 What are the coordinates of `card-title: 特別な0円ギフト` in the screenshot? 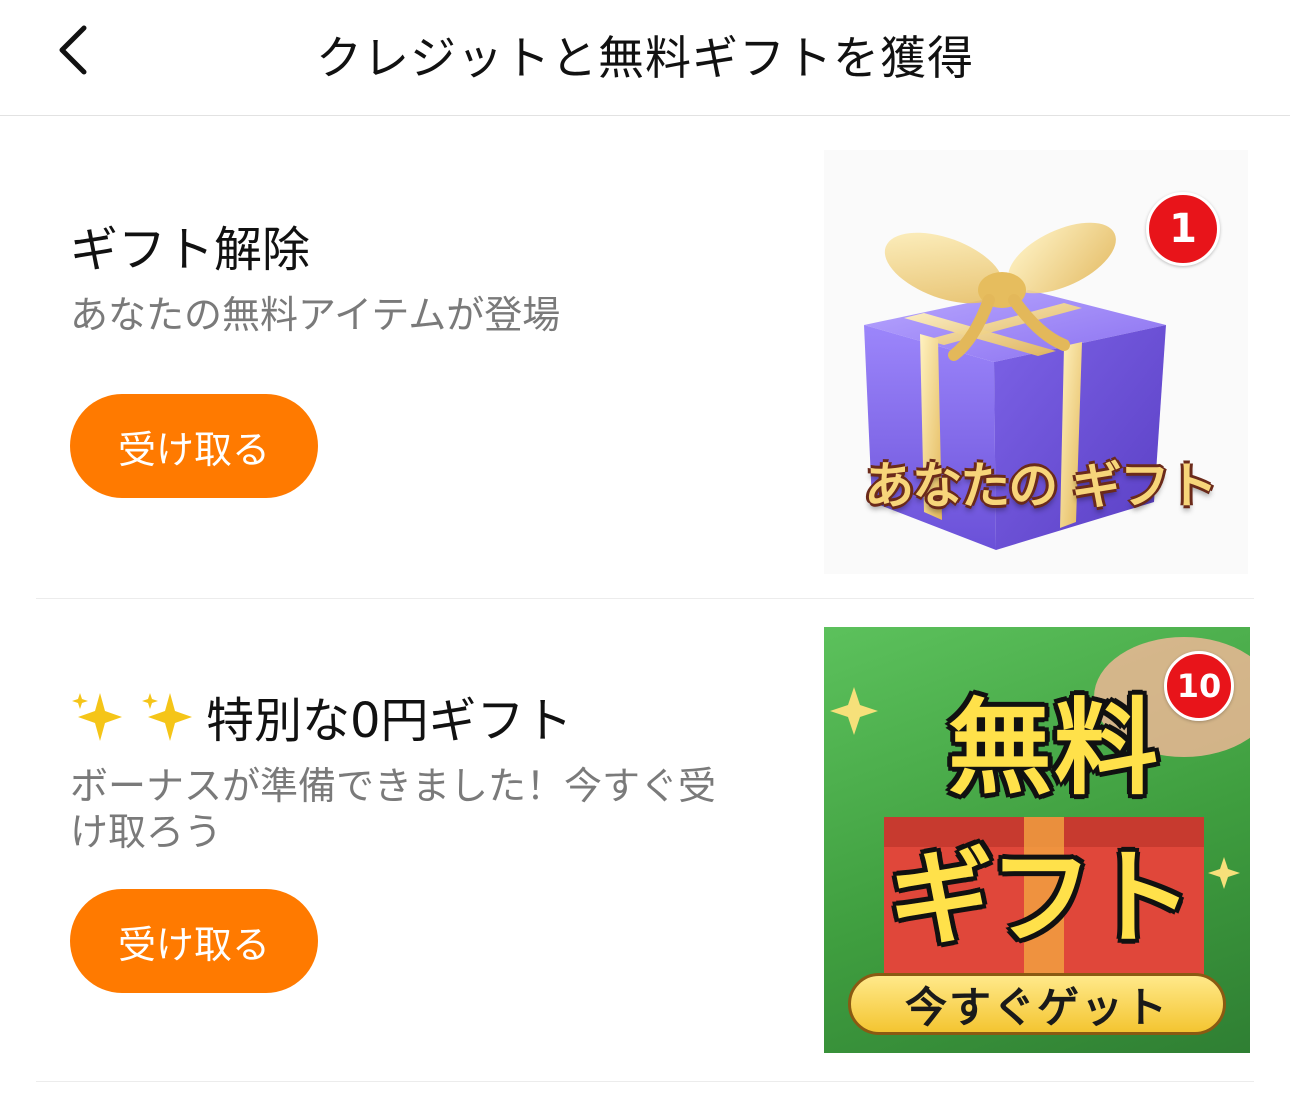 It's located at (389, 721).